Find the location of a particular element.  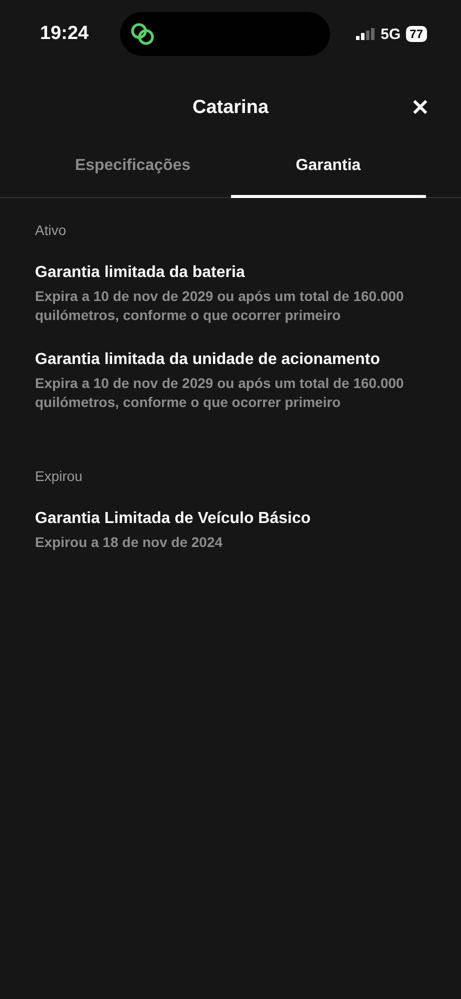

section-heading: Ativo is located at coordinates (51, 230).